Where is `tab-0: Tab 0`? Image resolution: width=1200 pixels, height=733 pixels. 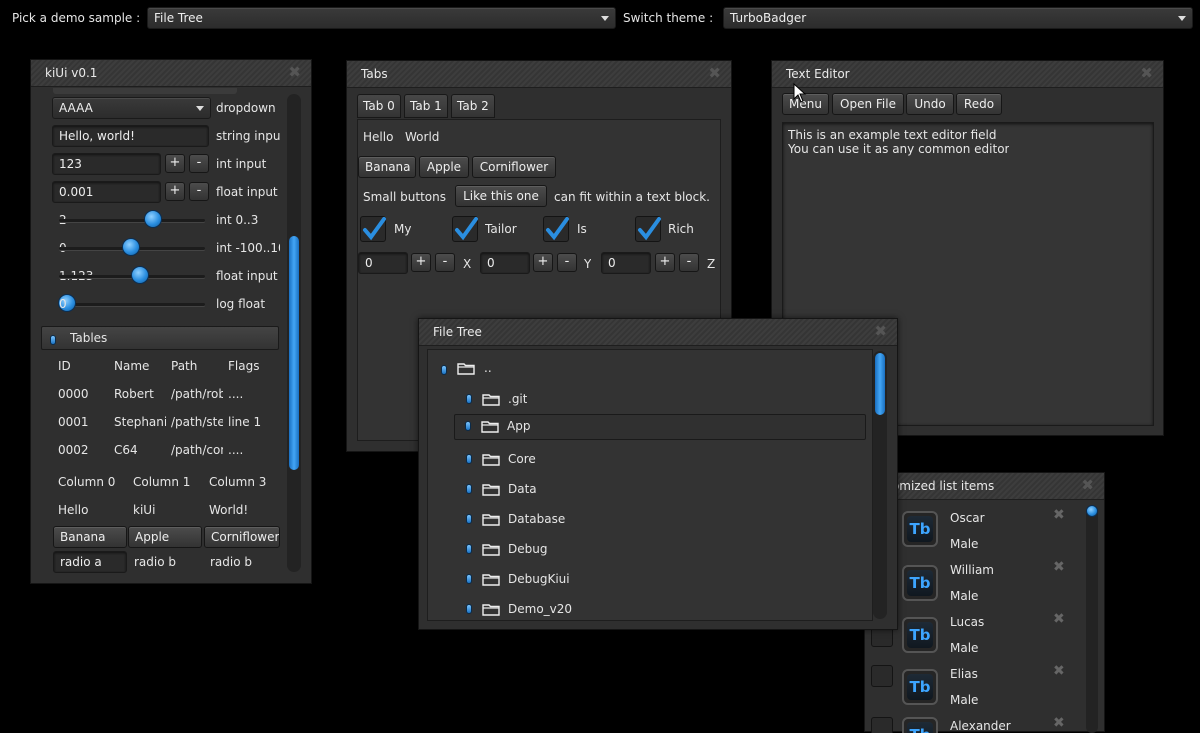 tab-0: Tab 0 is located at coordinates (379, 106).